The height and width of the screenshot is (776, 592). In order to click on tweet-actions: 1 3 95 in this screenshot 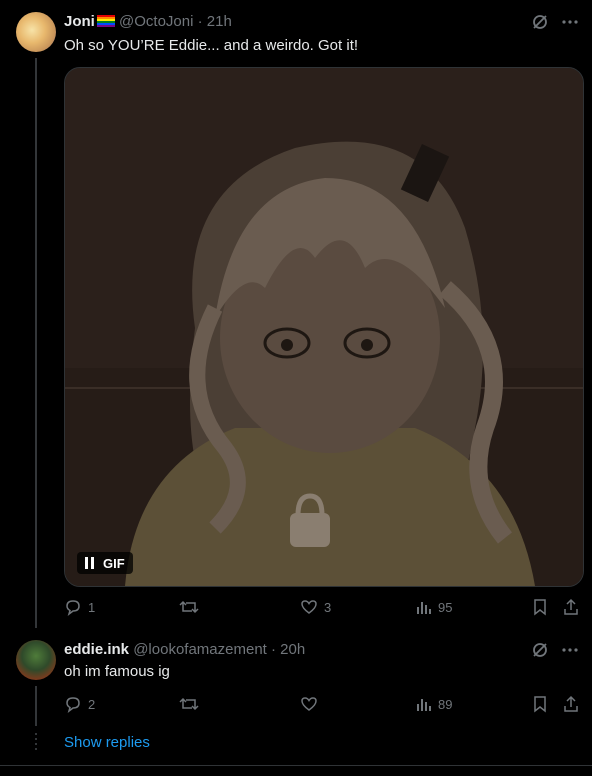, I will do `click(323, 607)`.